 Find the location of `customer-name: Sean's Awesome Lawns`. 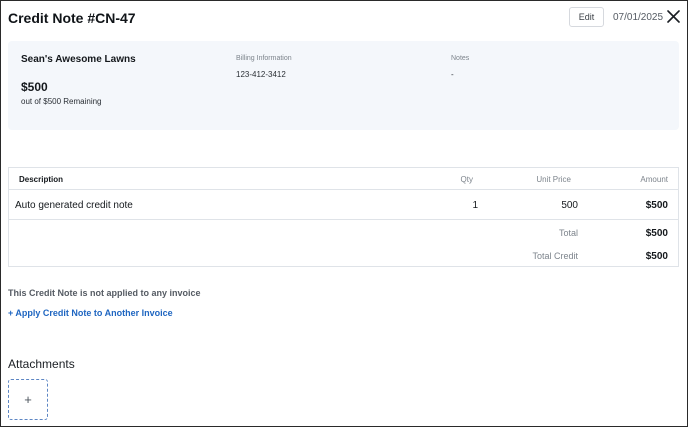

customer-name: Sean's Awesome Lawns is located at coordinates (78, 59).